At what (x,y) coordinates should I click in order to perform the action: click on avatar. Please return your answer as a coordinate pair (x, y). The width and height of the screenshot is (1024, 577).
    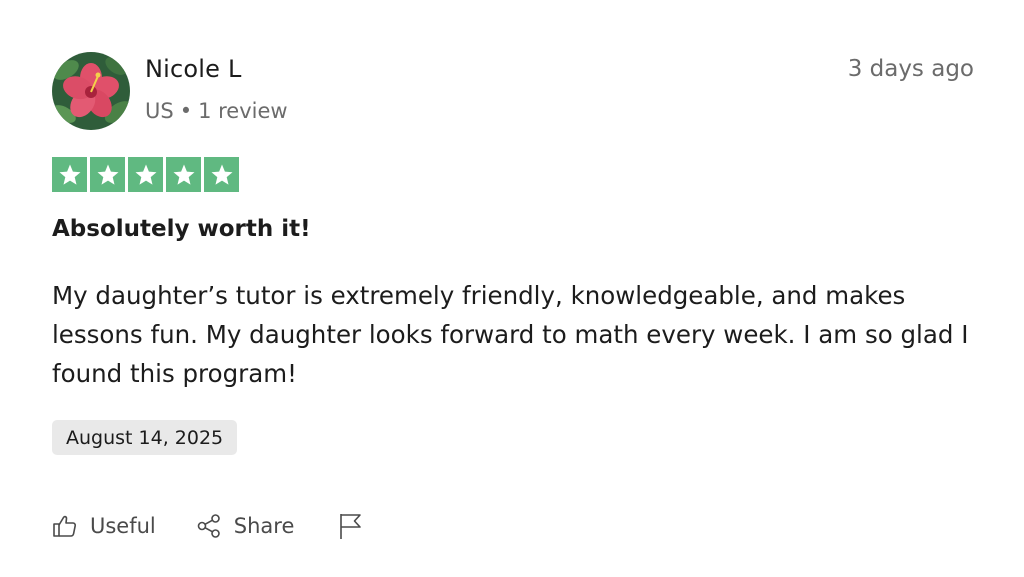
    Looking at the image, I should click on (91, 91).